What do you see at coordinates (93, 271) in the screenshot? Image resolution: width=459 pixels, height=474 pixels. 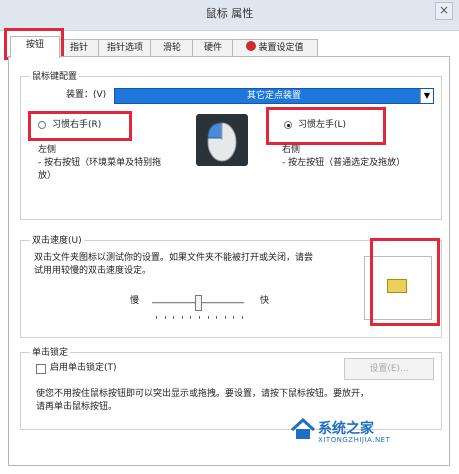 I see `double-click-desc-cont: 试用用较慢的双击速度设定。` at bounding box center [93, 271].